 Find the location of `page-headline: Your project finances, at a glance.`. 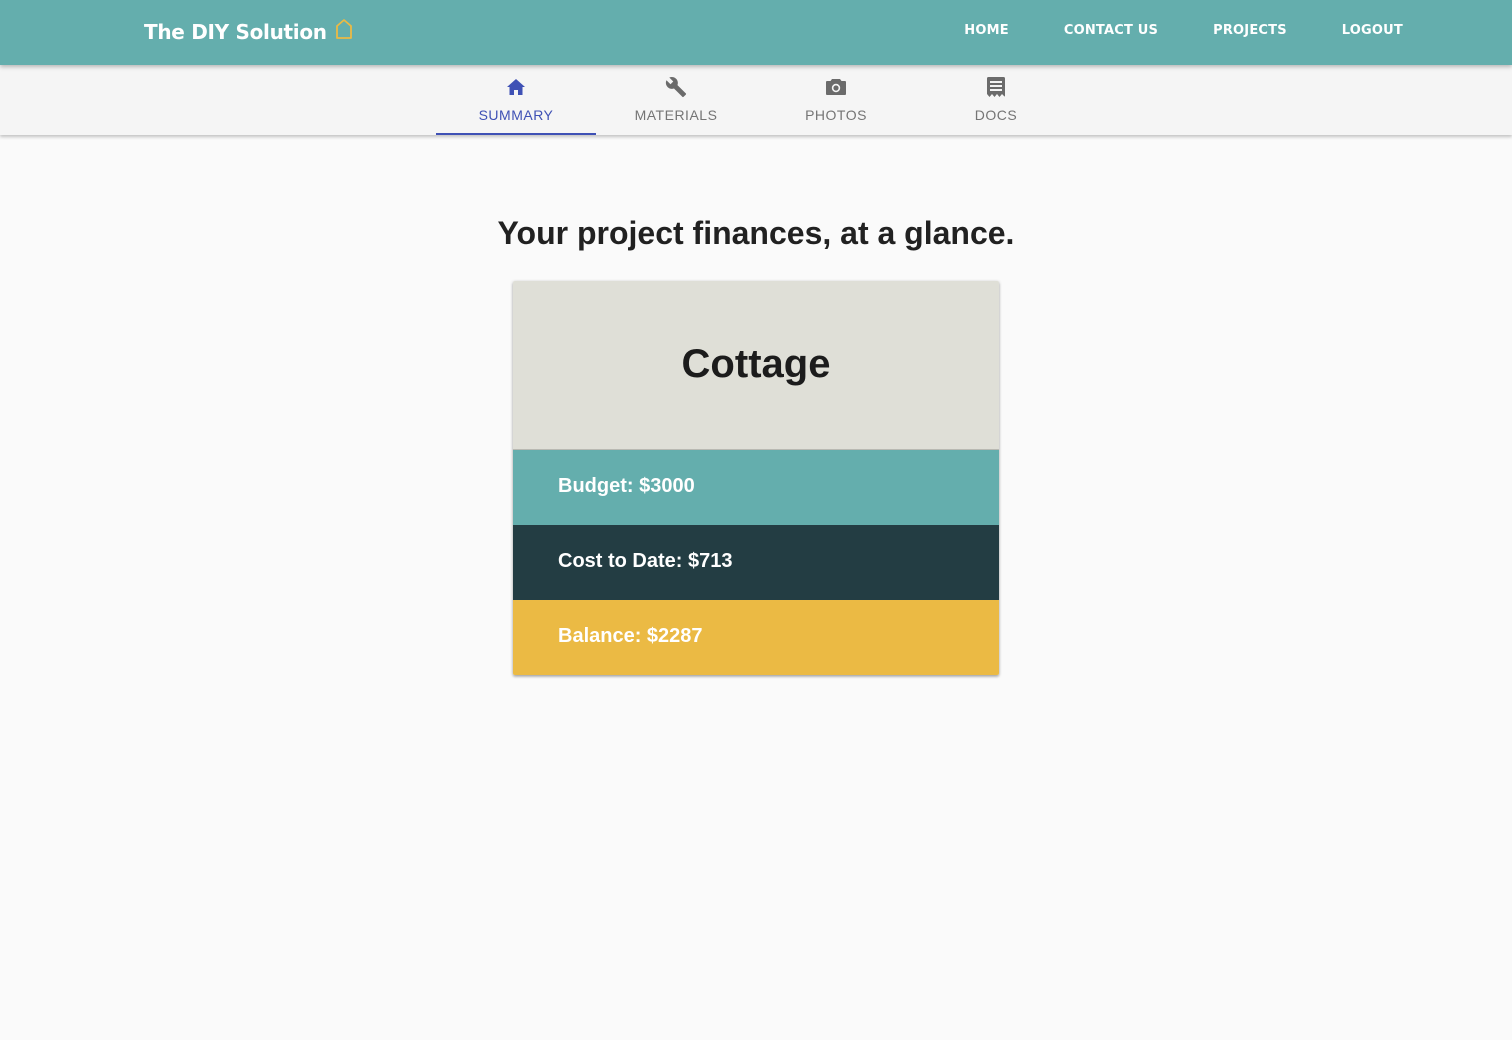

page-headline: Your project finances, at a glance. is located at coordinates (756, 233).